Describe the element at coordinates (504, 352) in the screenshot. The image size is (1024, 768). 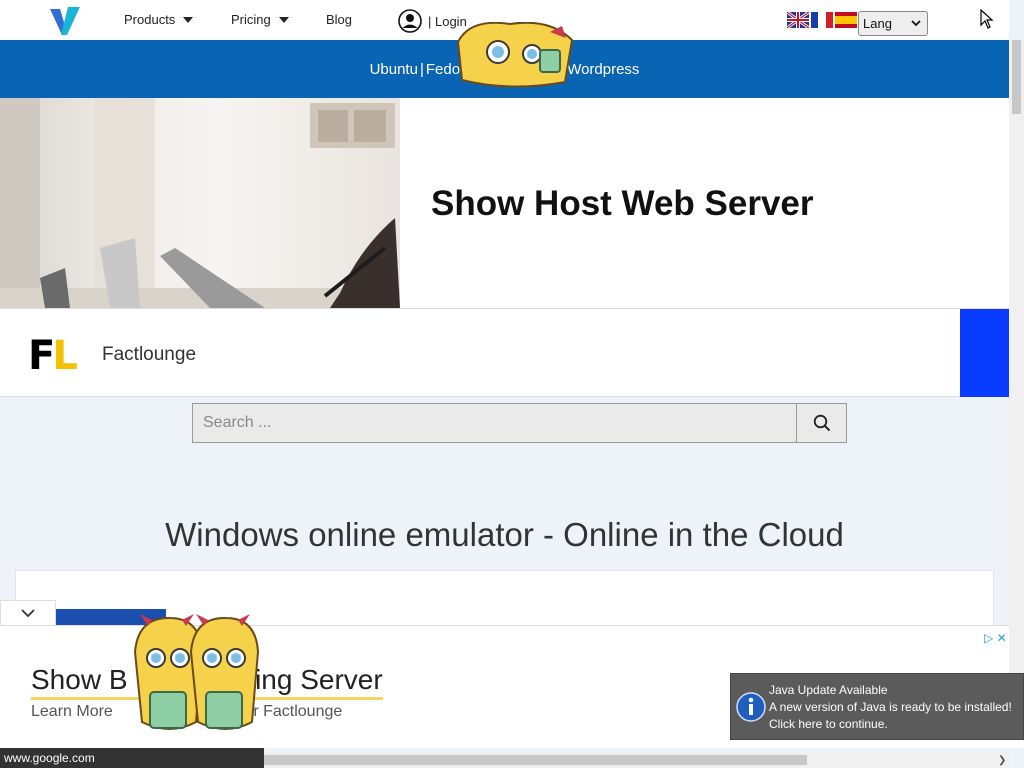
I see `brand-row: FL Factlounge` at that location.